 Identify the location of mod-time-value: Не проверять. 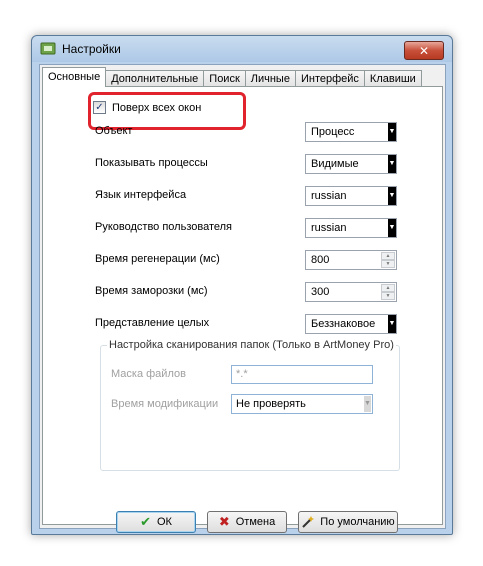
(271, 404).